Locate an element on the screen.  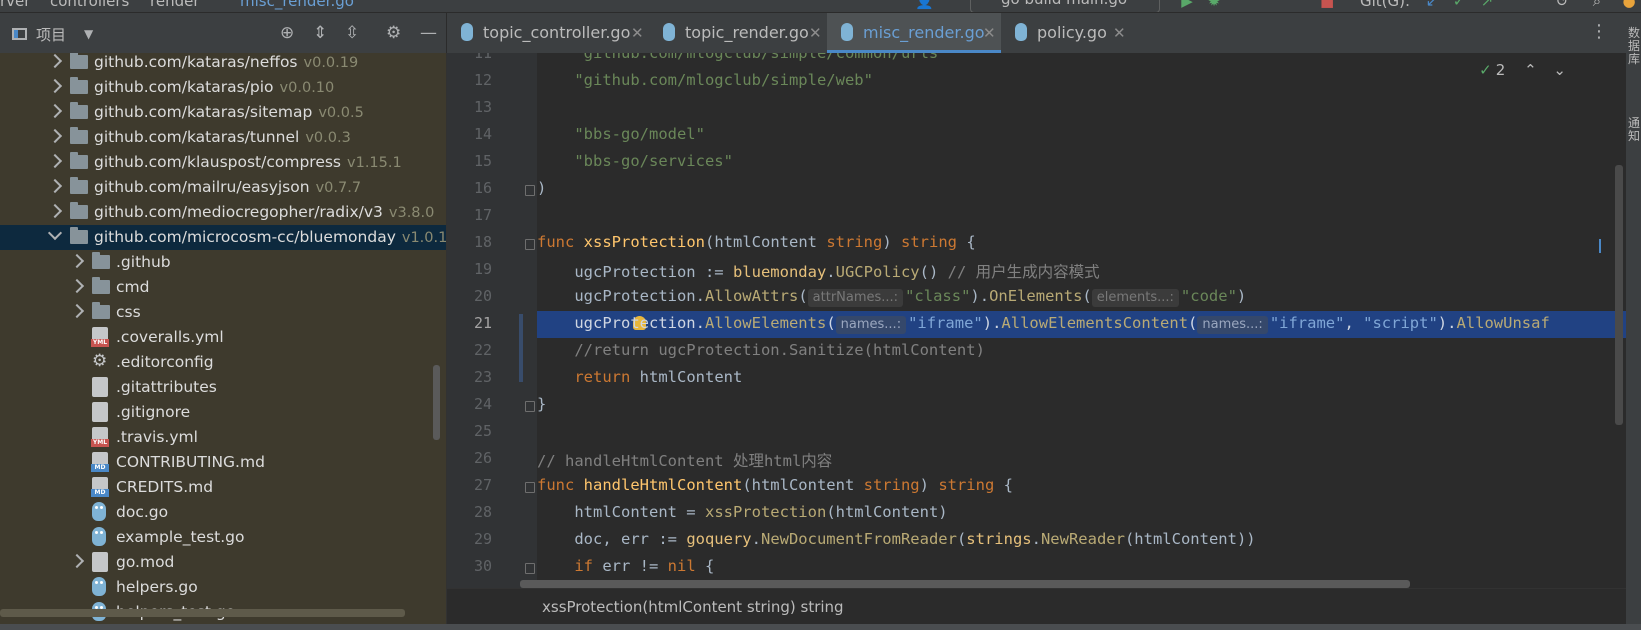
tree-file-item: ⚙ .editorconfig is located at coordinates (223, 362).